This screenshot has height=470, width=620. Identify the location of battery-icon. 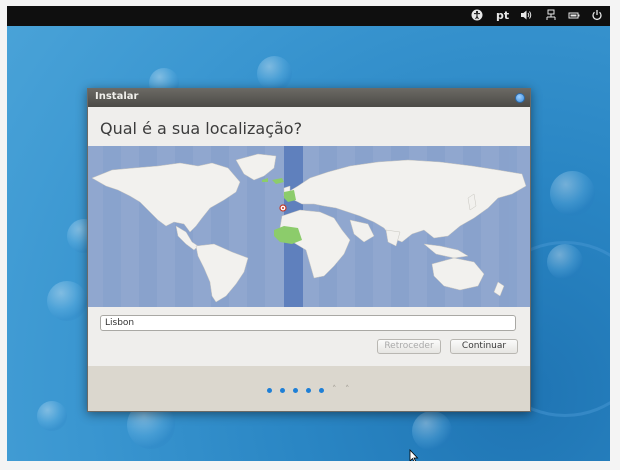
(574, 16).